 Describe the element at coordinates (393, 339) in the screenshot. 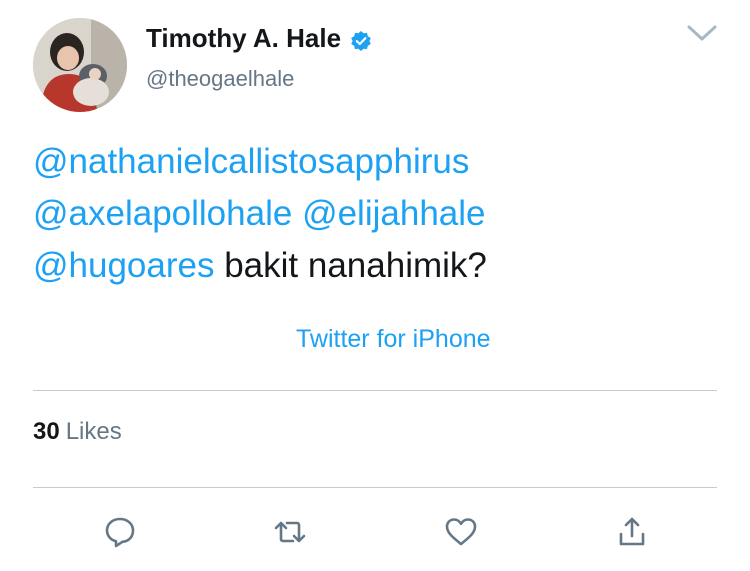

I see `tweet-source-link: Twitter for iPhone` at that location.